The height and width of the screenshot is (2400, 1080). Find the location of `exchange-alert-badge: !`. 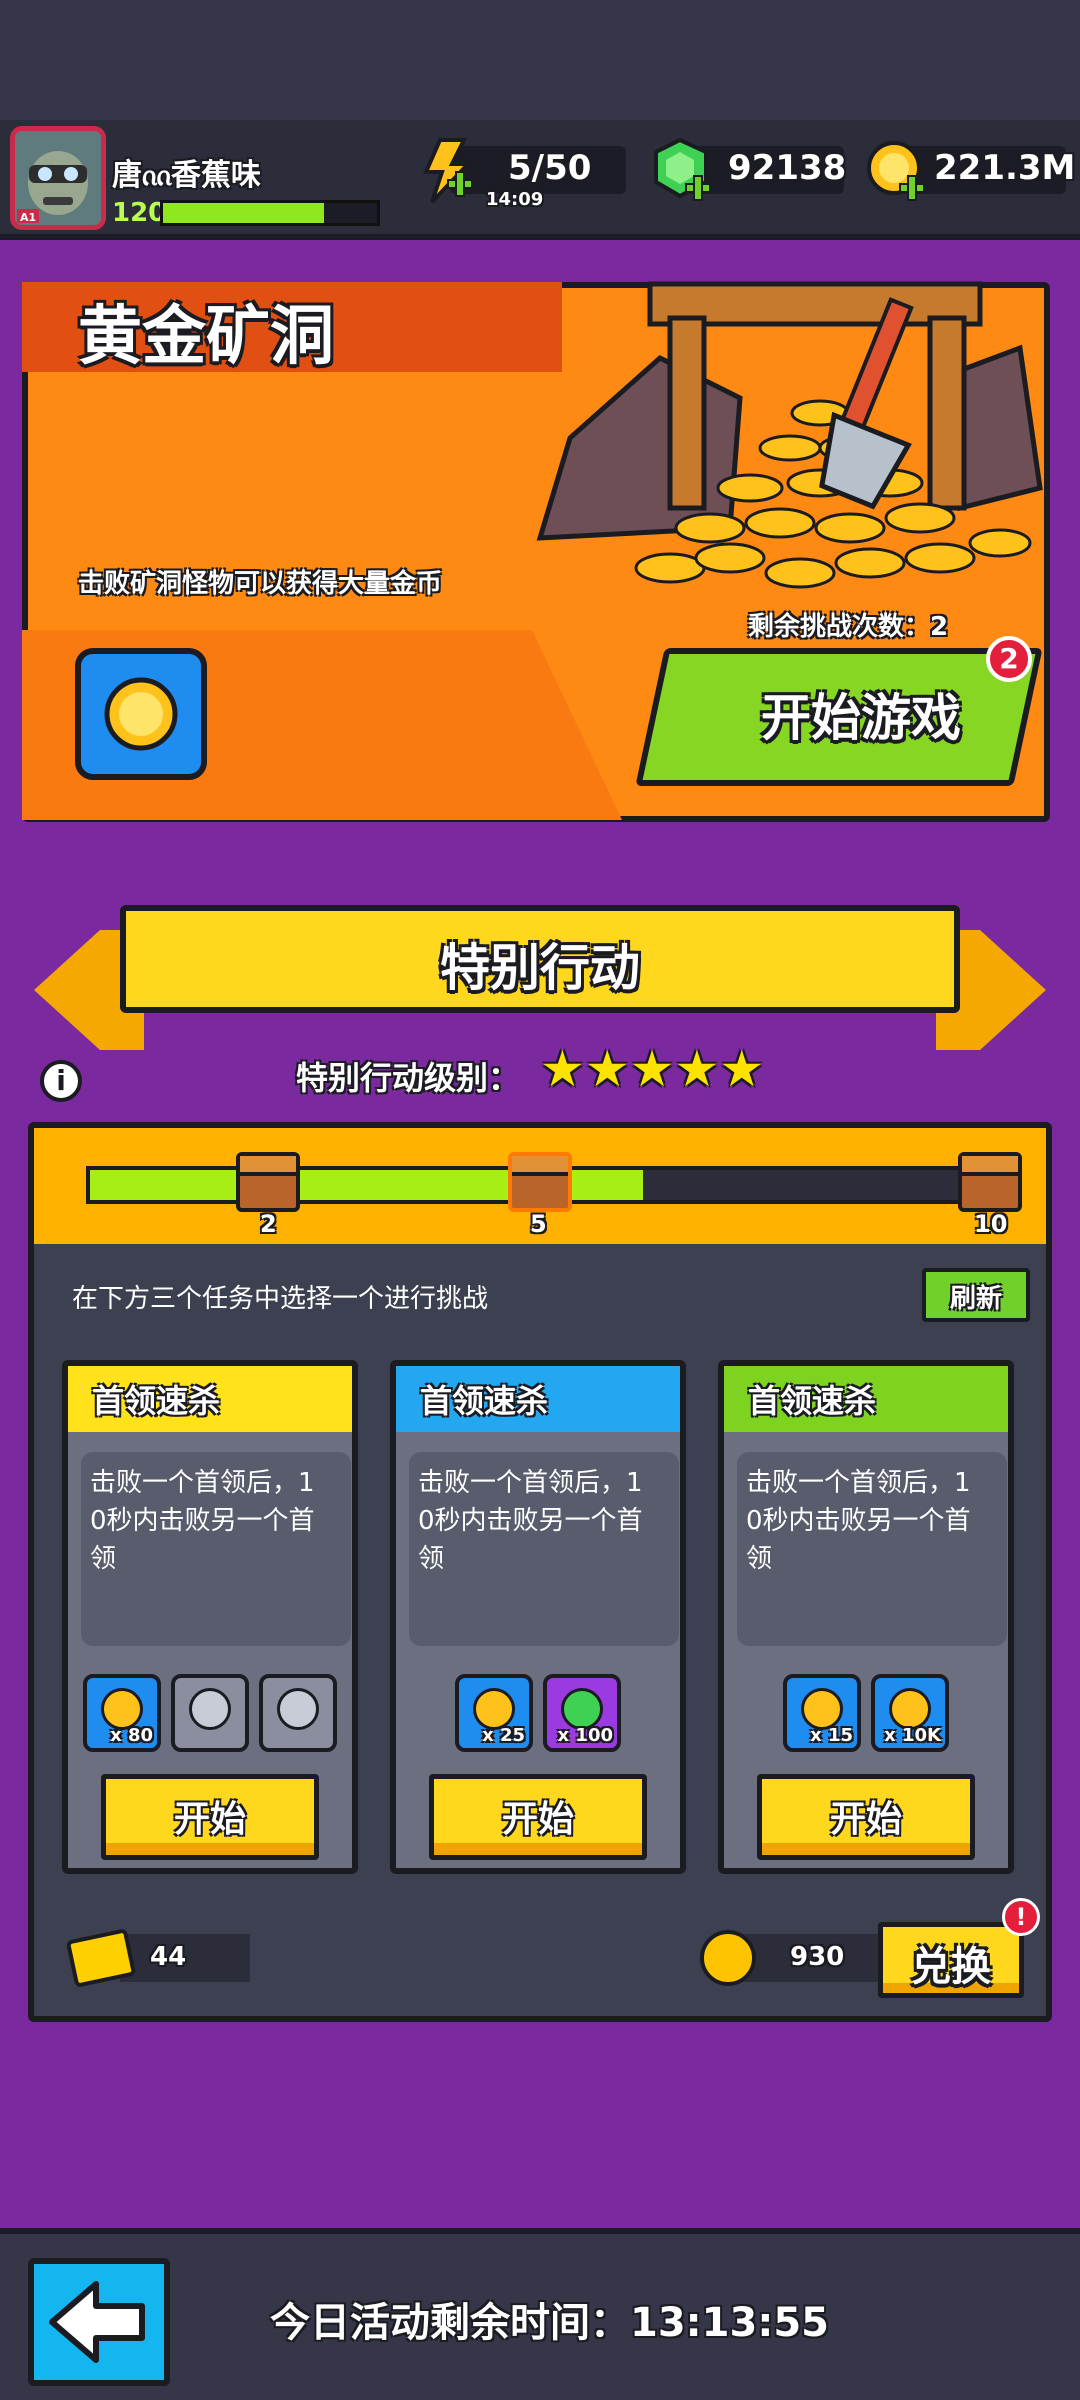

exchange-alert-badge: ! is located at coordinates (1021, 1917).